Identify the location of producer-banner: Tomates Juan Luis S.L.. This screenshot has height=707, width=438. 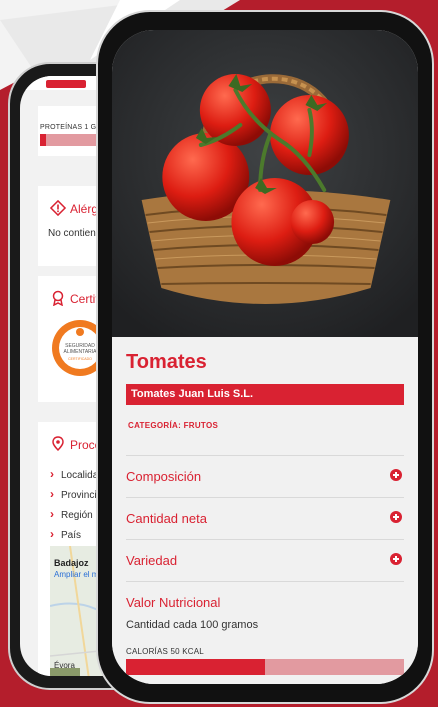
(265, 394).